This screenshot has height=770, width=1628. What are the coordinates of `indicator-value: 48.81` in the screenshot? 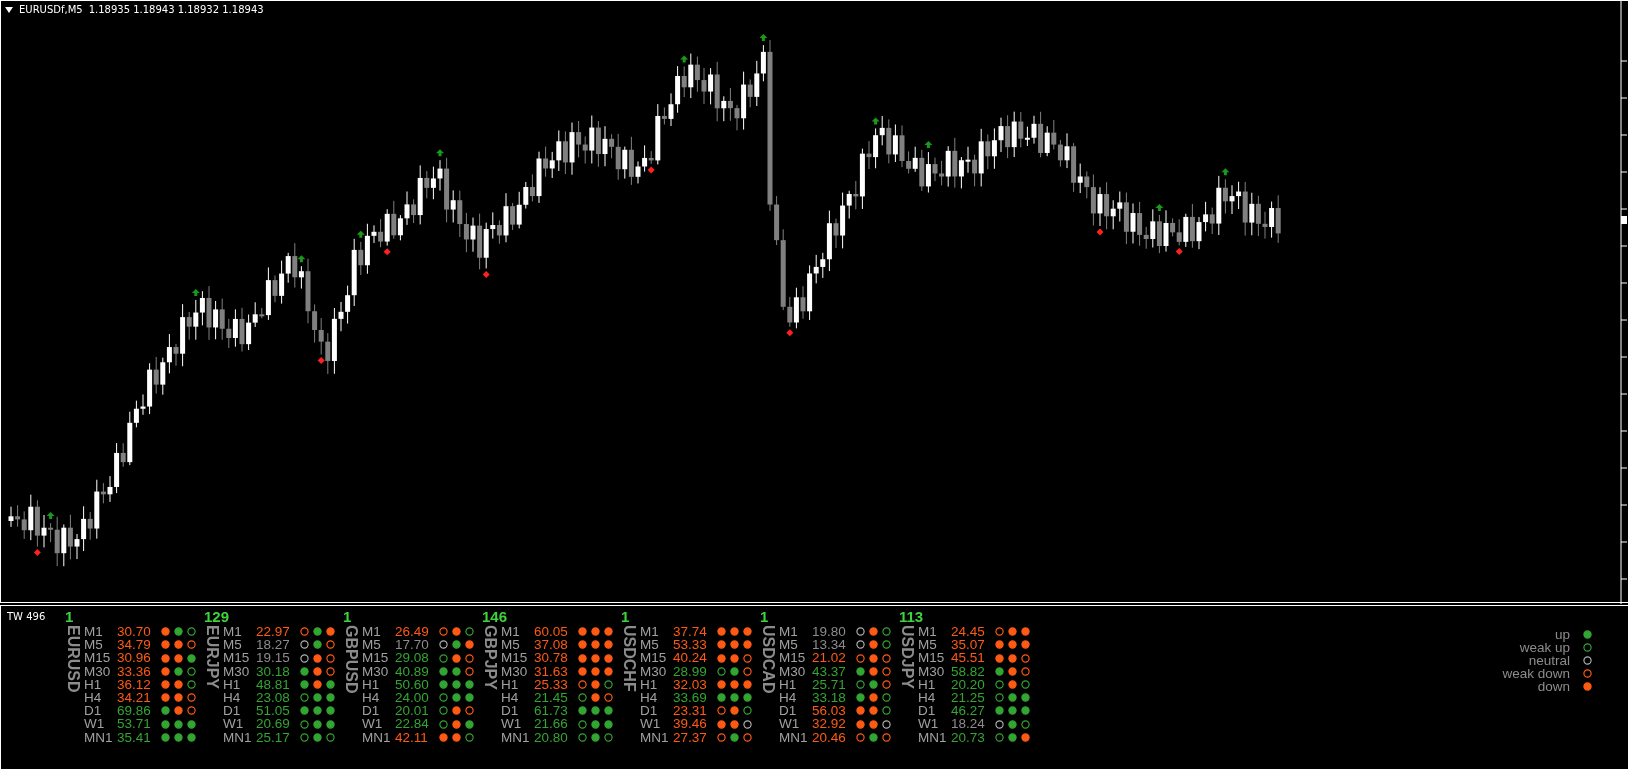 It's located at (273, 684).